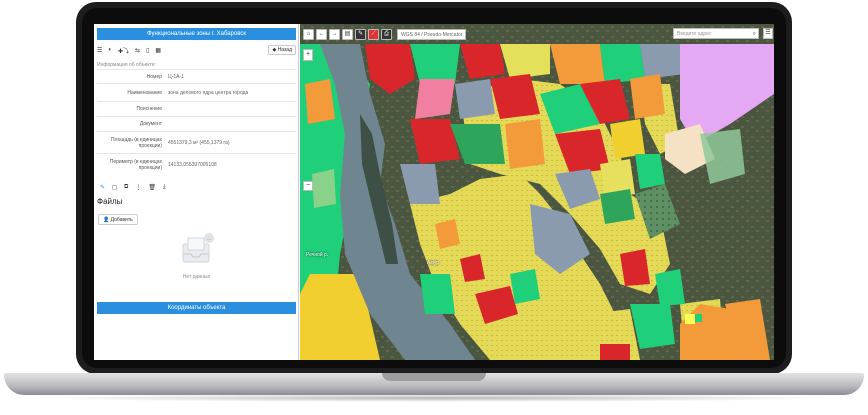  I want to click on table-icon: ▯, so click(147, 50).